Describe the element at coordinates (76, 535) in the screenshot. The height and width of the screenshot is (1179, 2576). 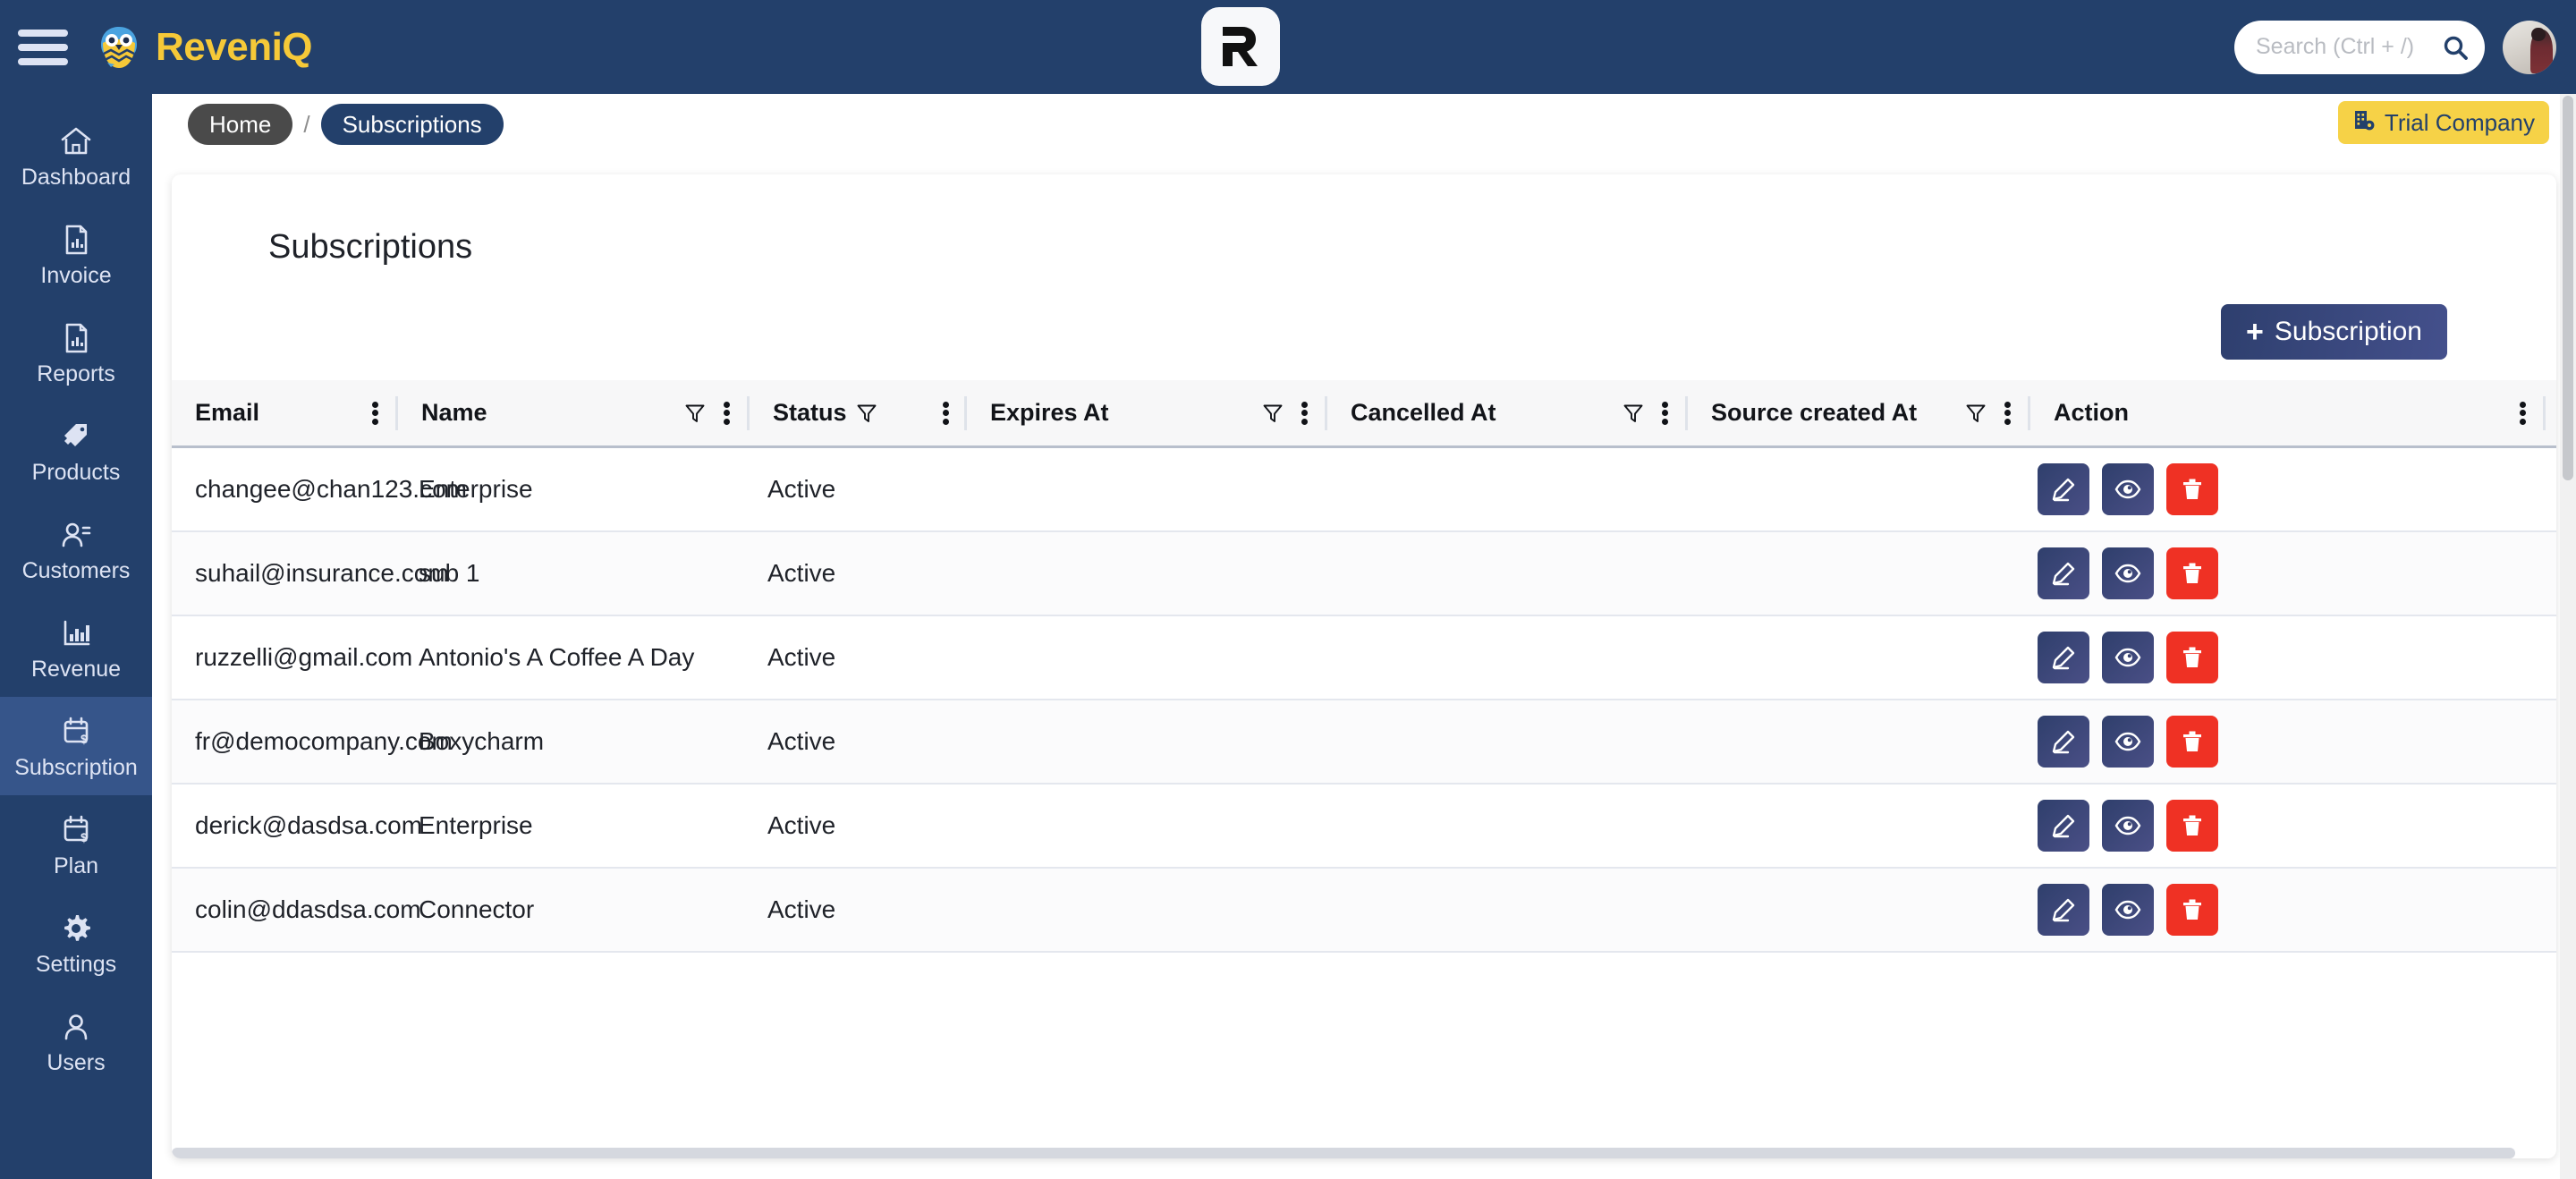
I see `users-icon` at that location.